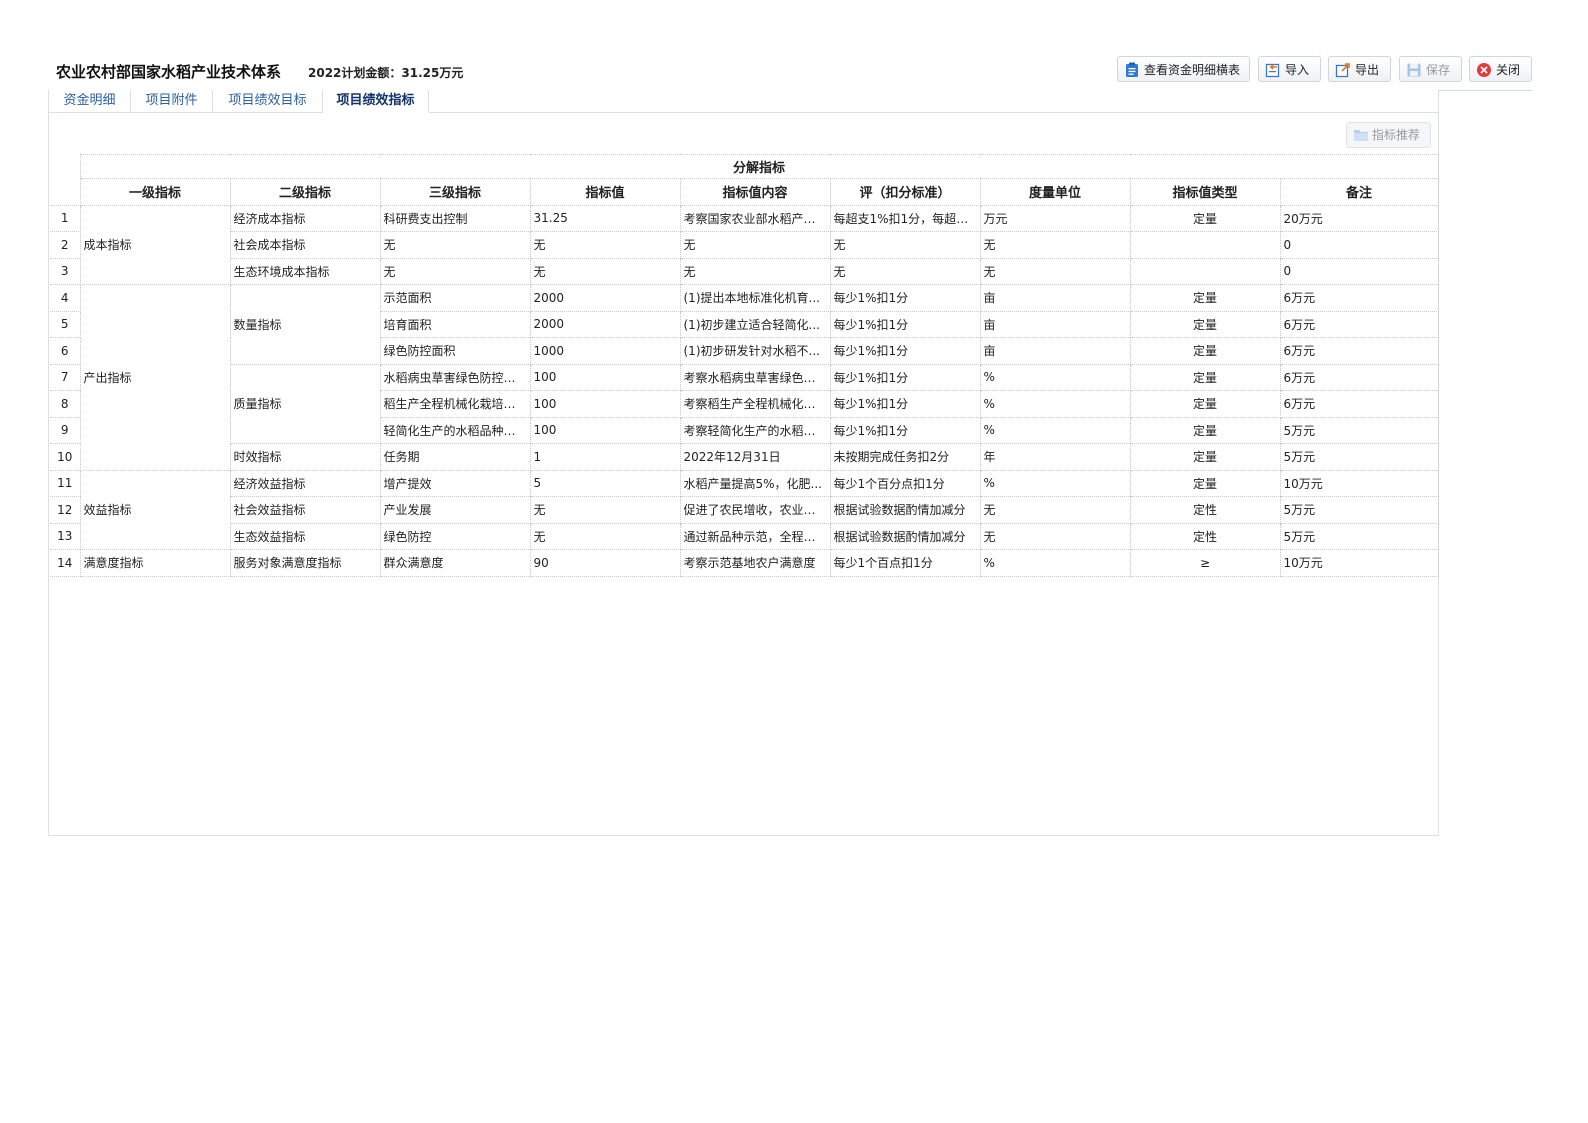 The width and height of the screenshot is (1588, 1123). I want to click on score-cell: 每少1个百点扣1分, so click(905, 563).